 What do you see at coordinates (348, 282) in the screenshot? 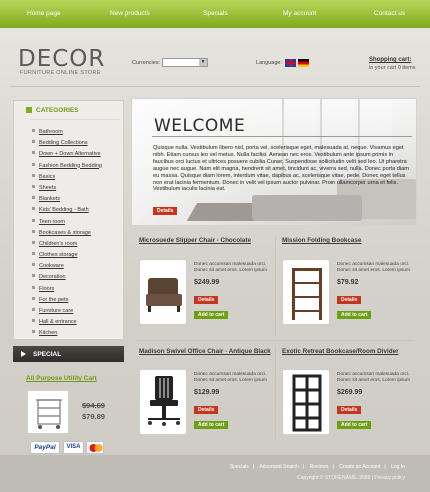
I see `product-price: $79.92` at bounding box center [348, 282].